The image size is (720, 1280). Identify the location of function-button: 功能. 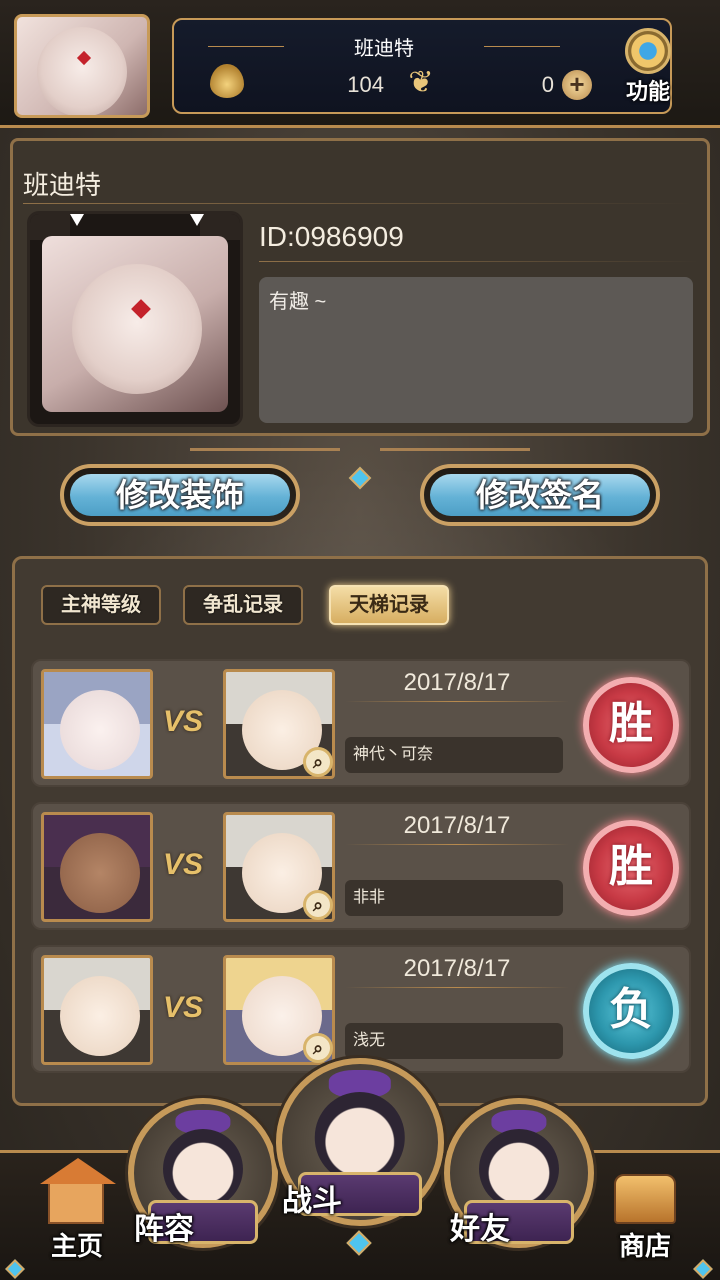
(648, 68).